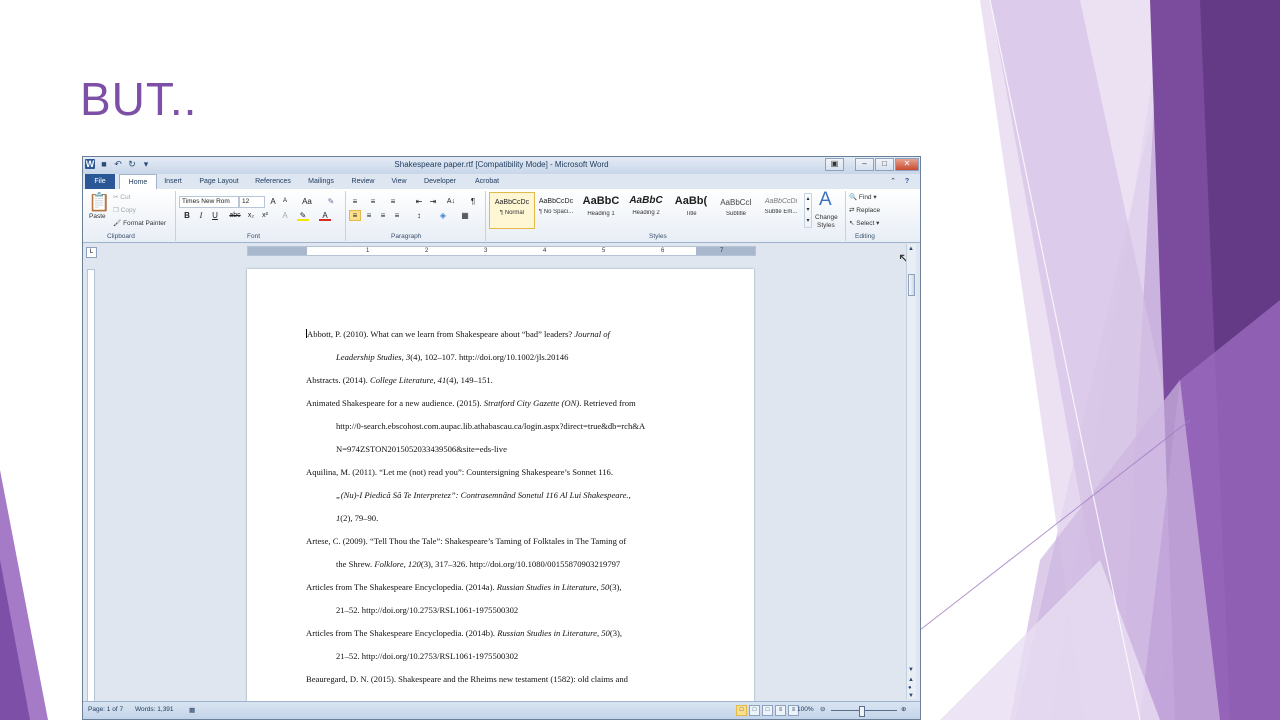 The image size is (1280, 720). I want to click on font-size-select: 12, so click(252, 202).